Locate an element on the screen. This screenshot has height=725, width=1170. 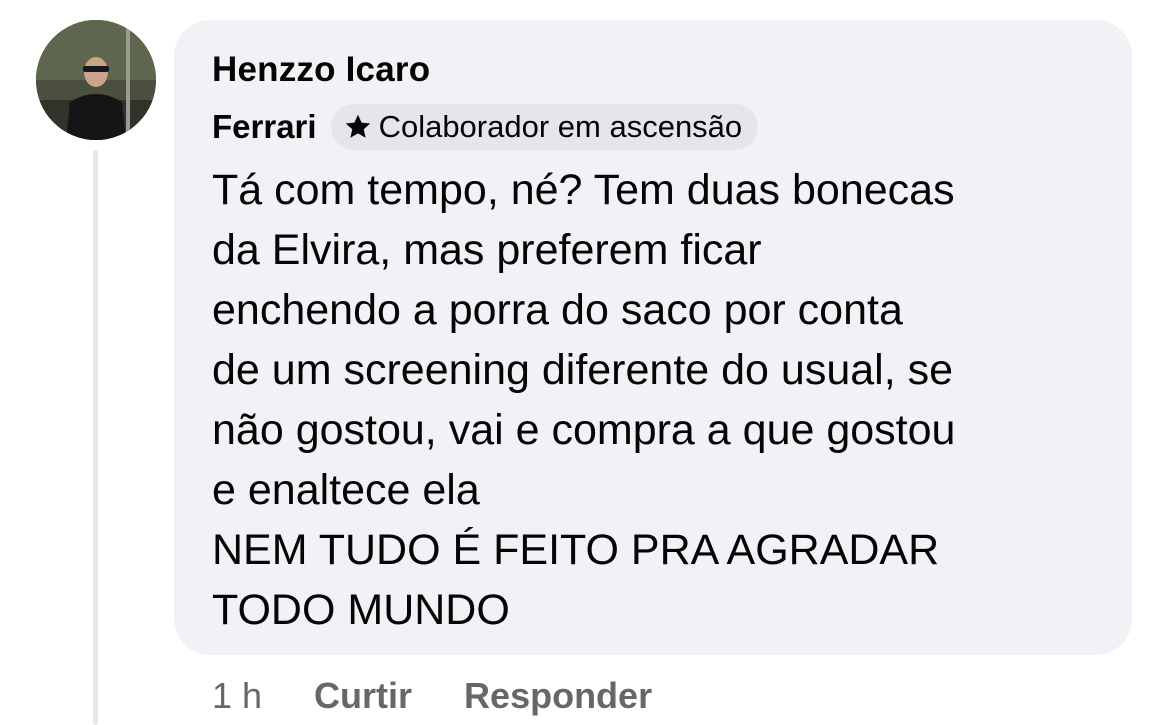
avatar is located at coordinates (96, 80).